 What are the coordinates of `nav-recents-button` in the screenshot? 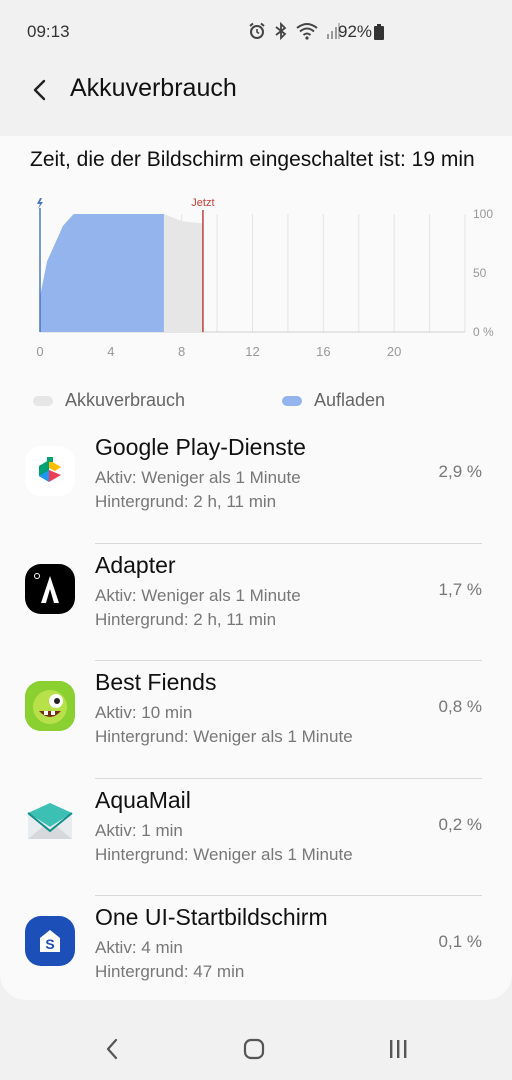 It's located at (398, 1049).